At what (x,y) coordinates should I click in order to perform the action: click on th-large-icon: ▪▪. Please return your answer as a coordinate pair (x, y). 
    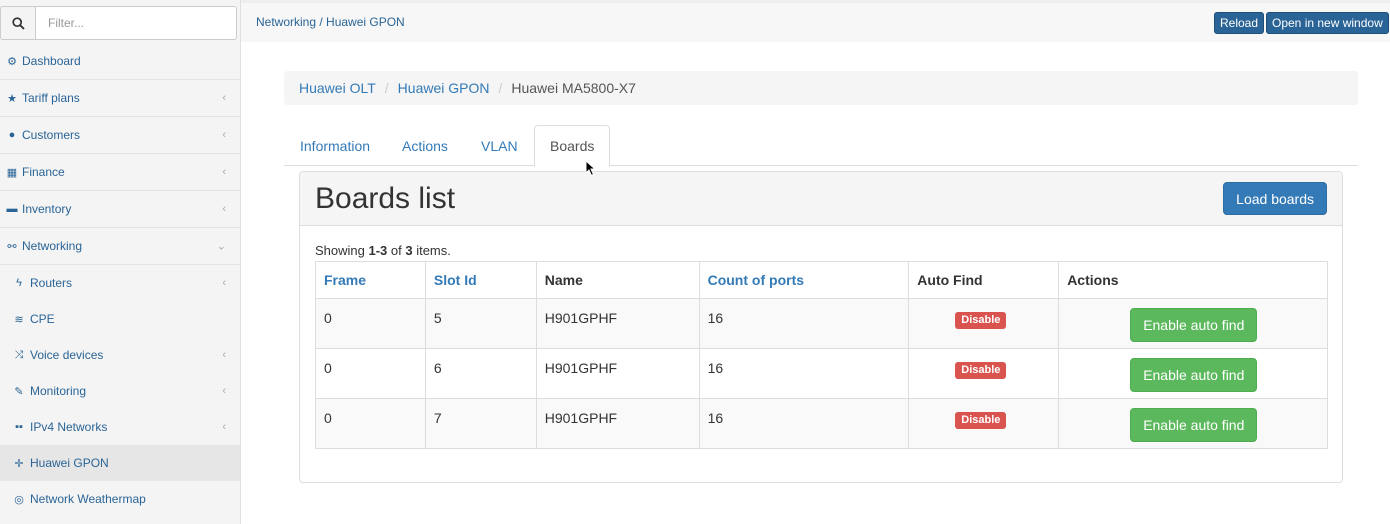
    Looking at the image, I should click on (19, 427).